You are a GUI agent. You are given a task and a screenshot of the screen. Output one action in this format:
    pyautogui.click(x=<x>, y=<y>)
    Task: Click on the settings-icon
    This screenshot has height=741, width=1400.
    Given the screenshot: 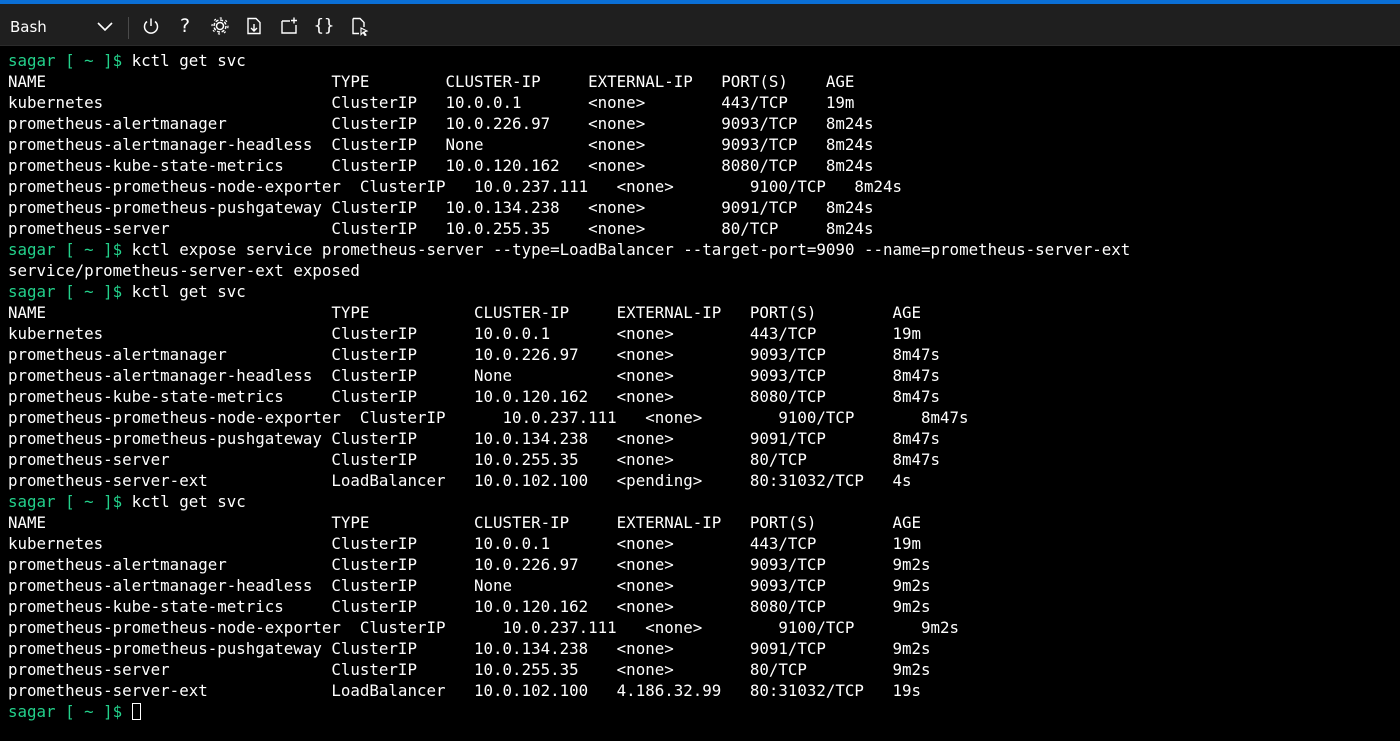 What is the action you would take?
    pyautogui.click(x=220, y=26)
    